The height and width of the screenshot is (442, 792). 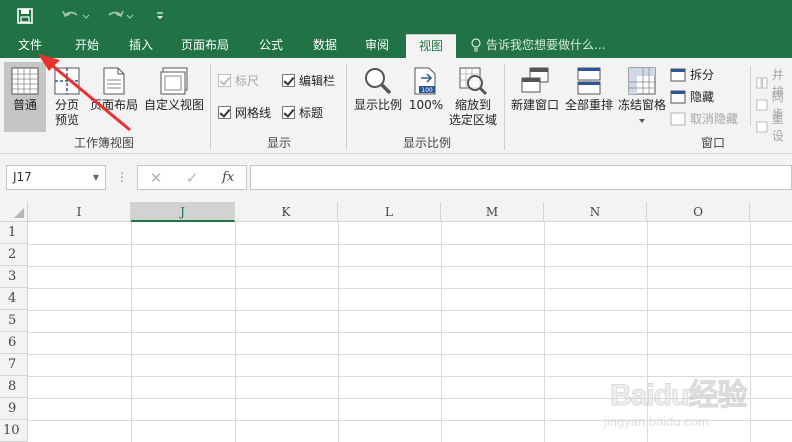 What do you see at coordinates (14, 431) in the screenshot?
I see `row-header: 10` at bounding box center [14, 431].